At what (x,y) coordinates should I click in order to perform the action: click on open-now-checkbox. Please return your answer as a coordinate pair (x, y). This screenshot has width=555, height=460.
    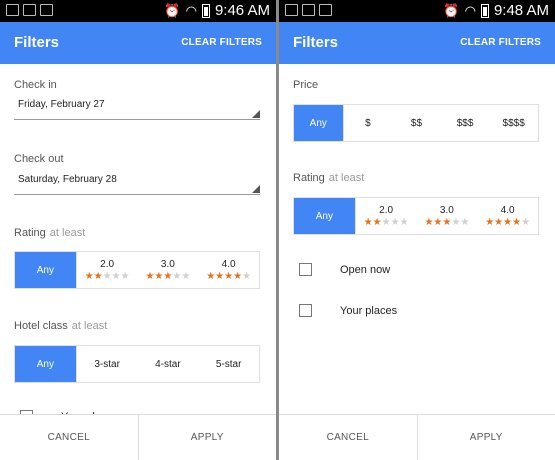
    Looking at the image, I should click on (305, 269).